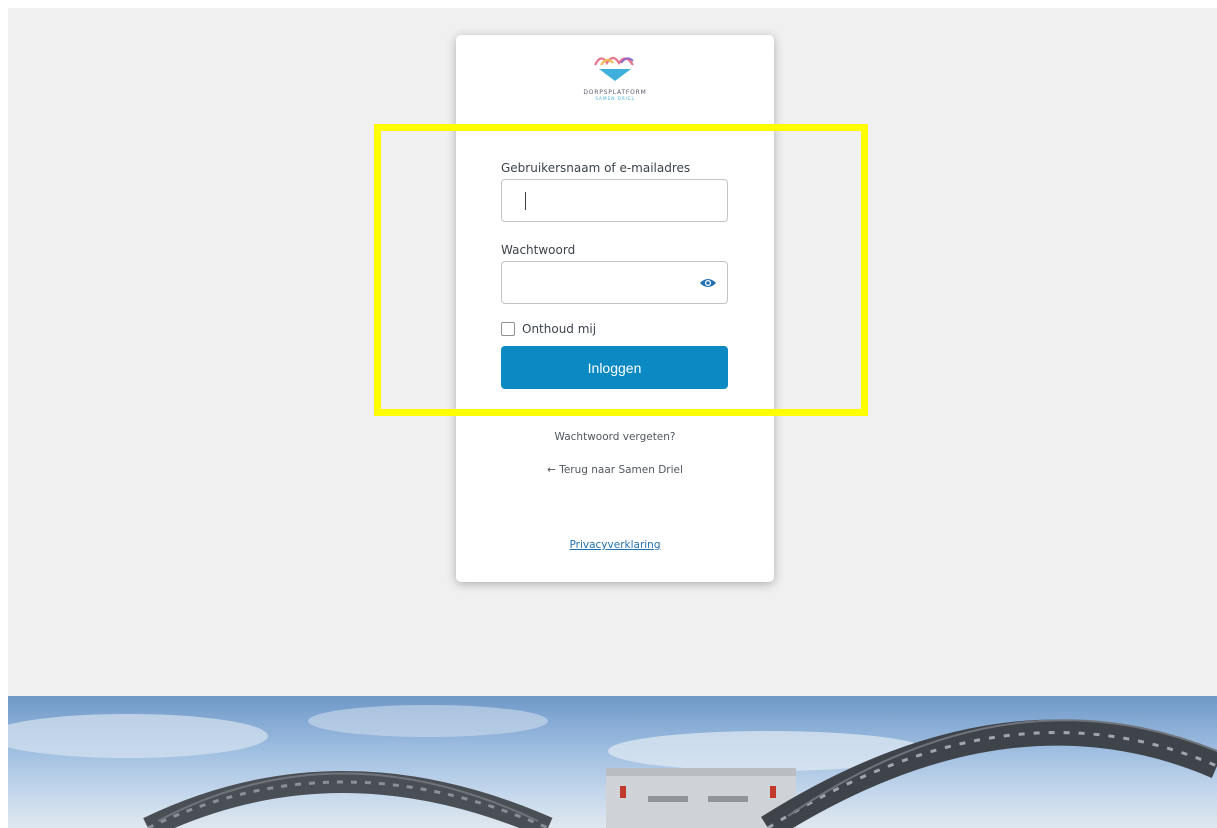  I want to click on logo-icon, so click(614, 68).